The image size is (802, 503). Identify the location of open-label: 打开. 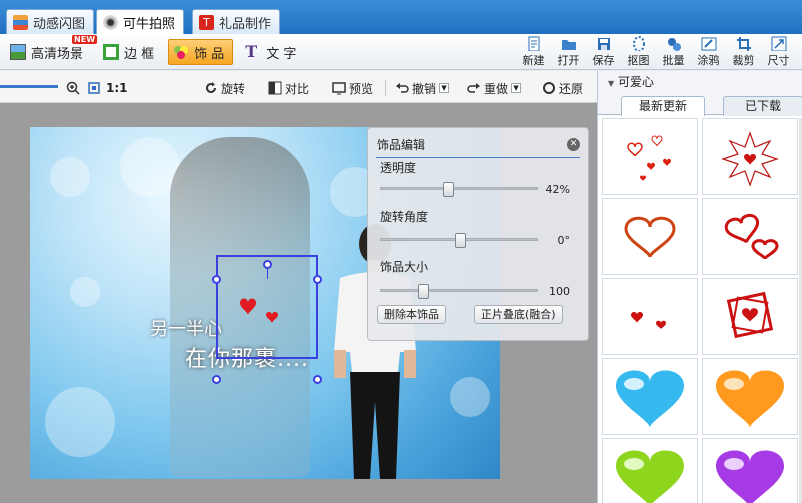
(568, 60).